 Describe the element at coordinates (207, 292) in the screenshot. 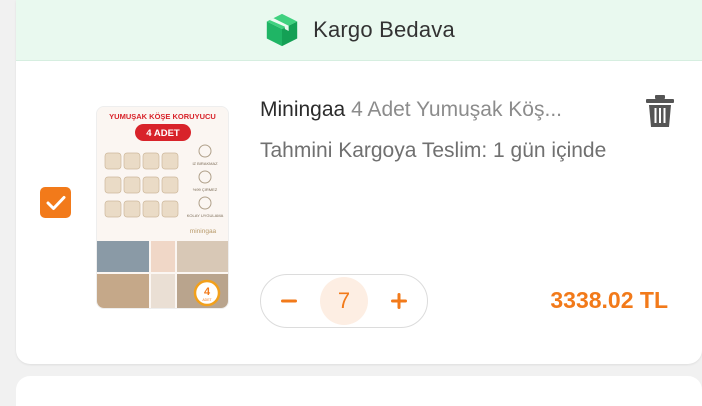

I see `thumbnail-corner-badge-number: 4` at that location.